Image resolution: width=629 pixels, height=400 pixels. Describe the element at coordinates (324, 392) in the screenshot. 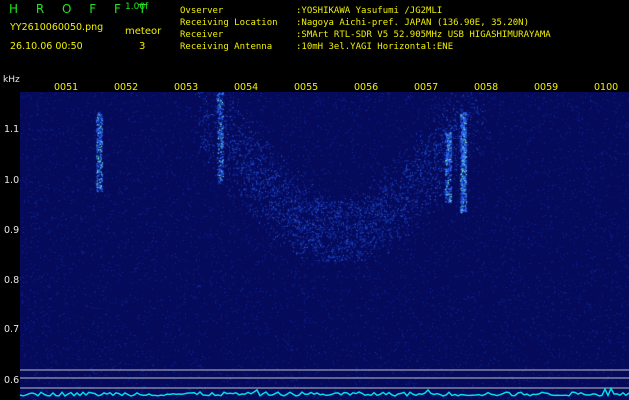

I see `signal-level-trace` at that location.